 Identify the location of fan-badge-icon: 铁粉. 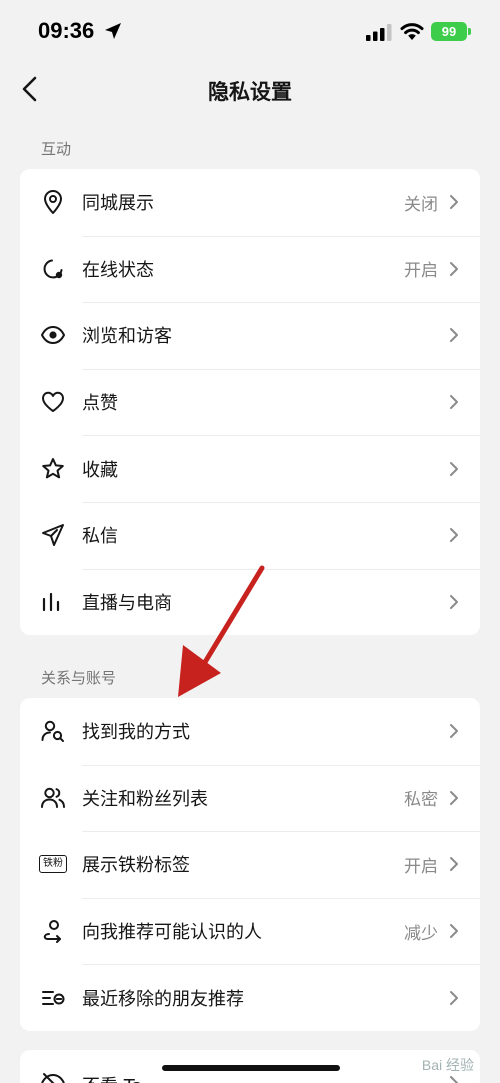
(53, 864).